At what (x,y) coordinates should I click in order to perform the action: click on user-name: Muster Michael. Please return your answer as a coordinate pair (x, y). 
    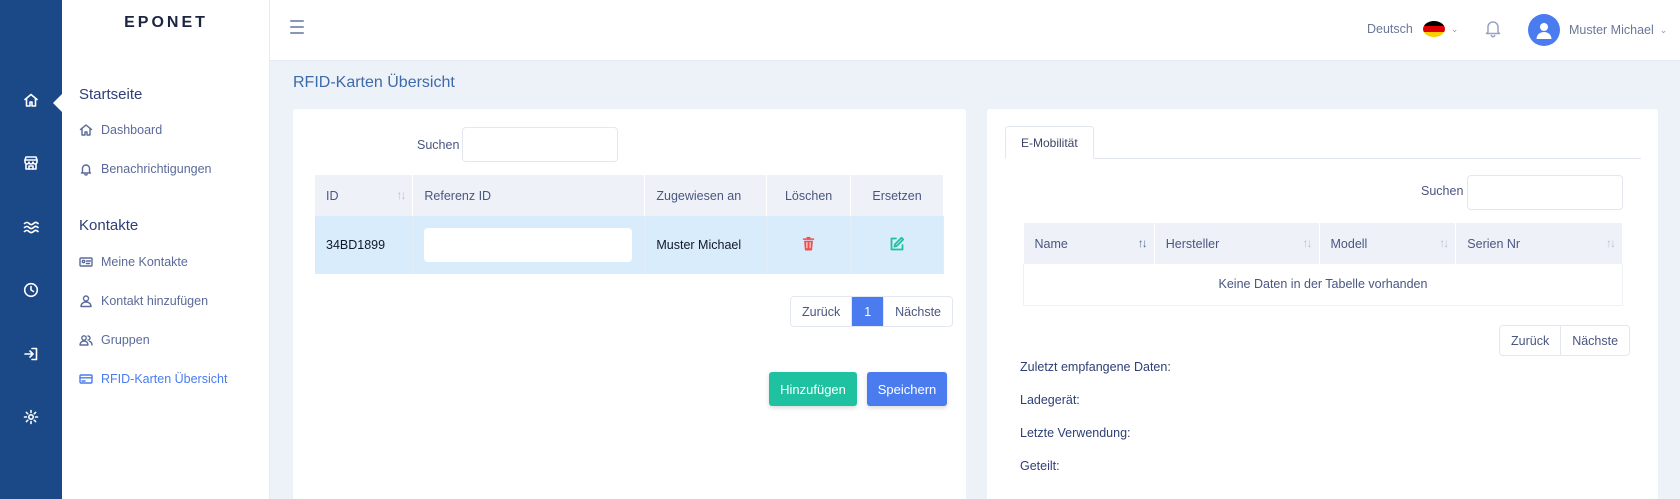
    Looking at the image, I should click on (1611, 30).